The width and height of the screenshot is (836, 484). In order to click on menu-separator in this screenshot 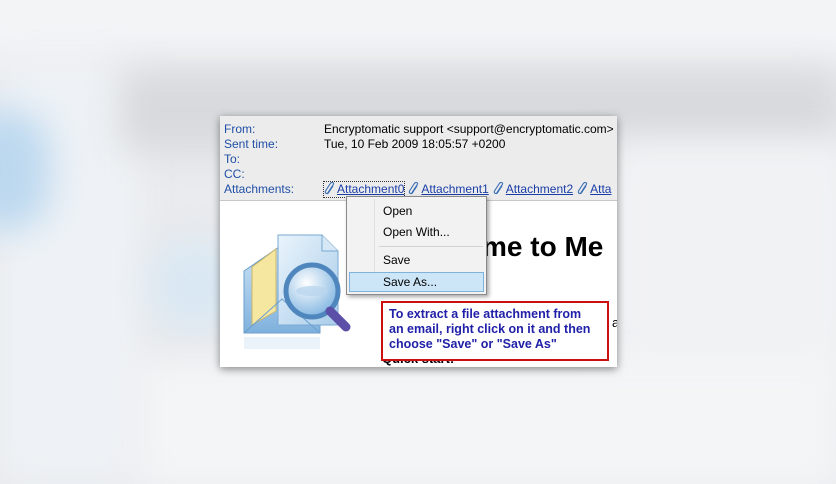, I will do `click(431, 246)`.